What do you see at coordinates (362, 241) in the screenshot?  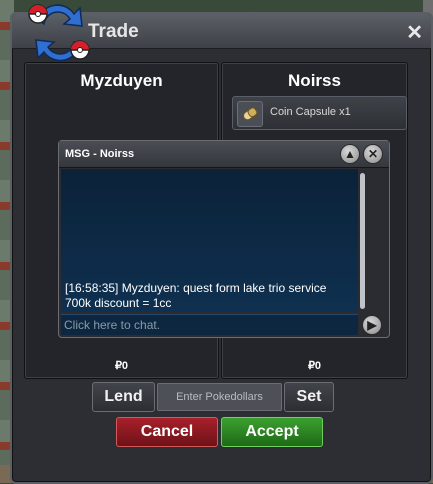 I see `chat-scrollbar` at bounding box center [362, 241].